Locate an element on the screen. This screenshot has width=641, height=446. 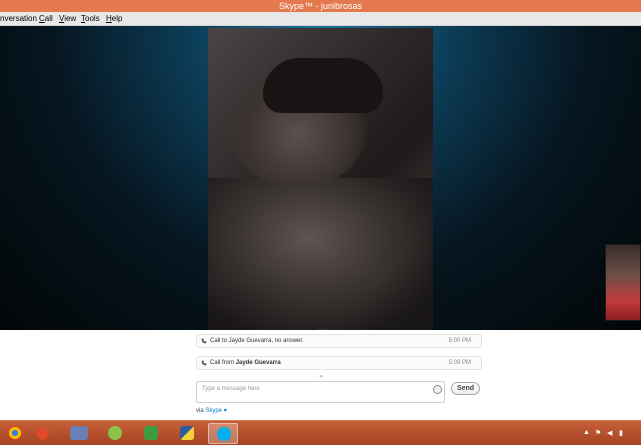
system-tray: ▲ ⚑ ◀ ▮ is located at coordinates (611, 433).